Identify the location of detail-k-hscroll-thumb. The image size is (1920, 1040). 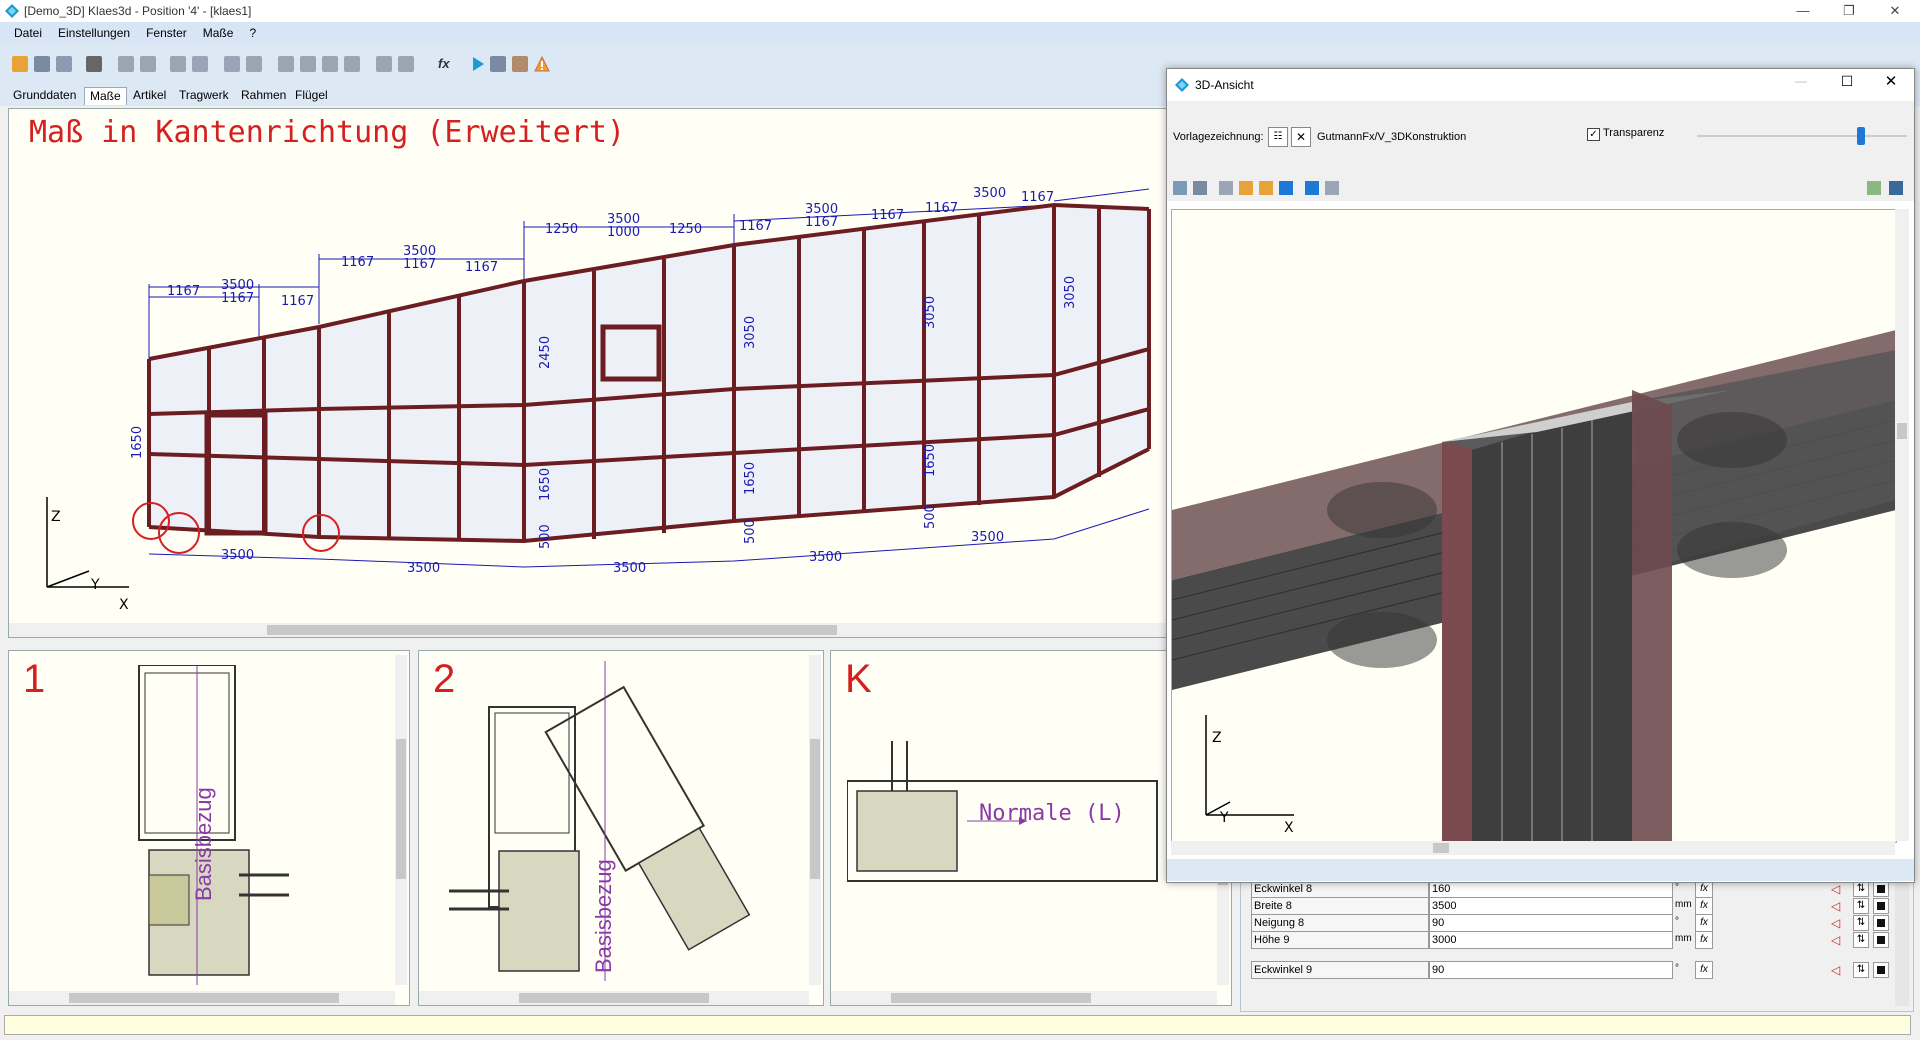
(991, 998).